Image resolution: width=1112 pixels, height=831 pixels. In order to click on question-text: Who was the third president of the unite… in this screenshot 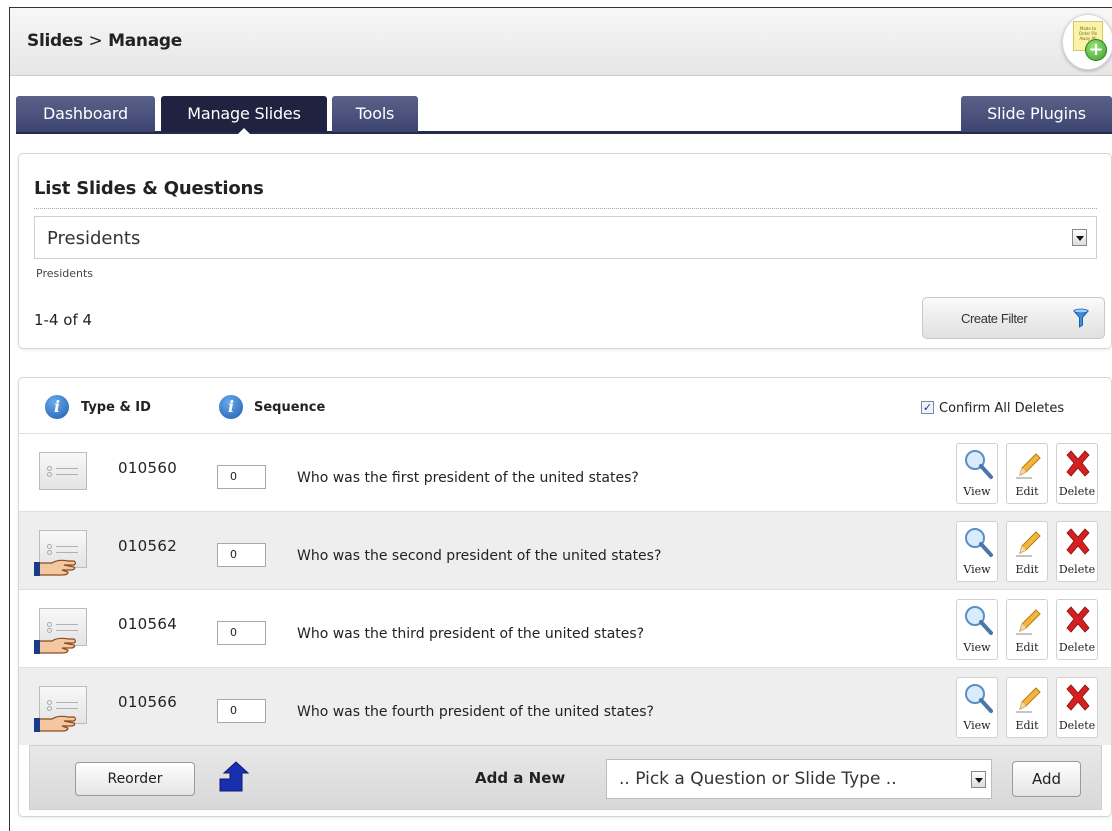, I will do `click(471, 634)`.